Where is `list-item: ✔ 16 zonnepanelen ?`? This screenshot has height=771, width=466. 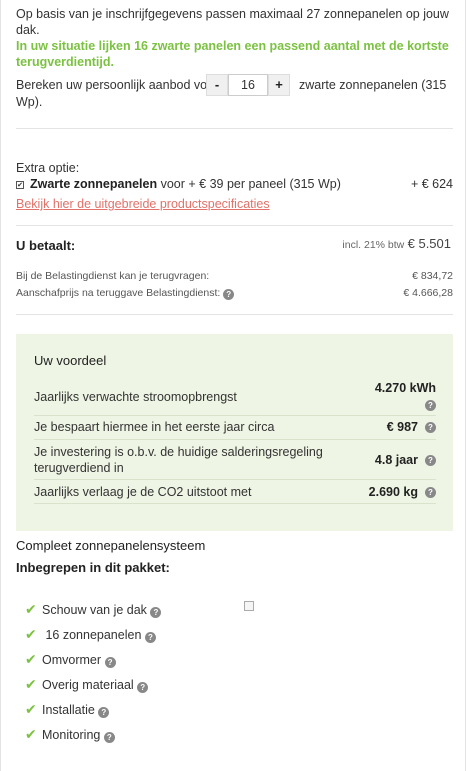
list-item: ✔ 16 zonnepanelen ? is located at coordinates (93, 638).